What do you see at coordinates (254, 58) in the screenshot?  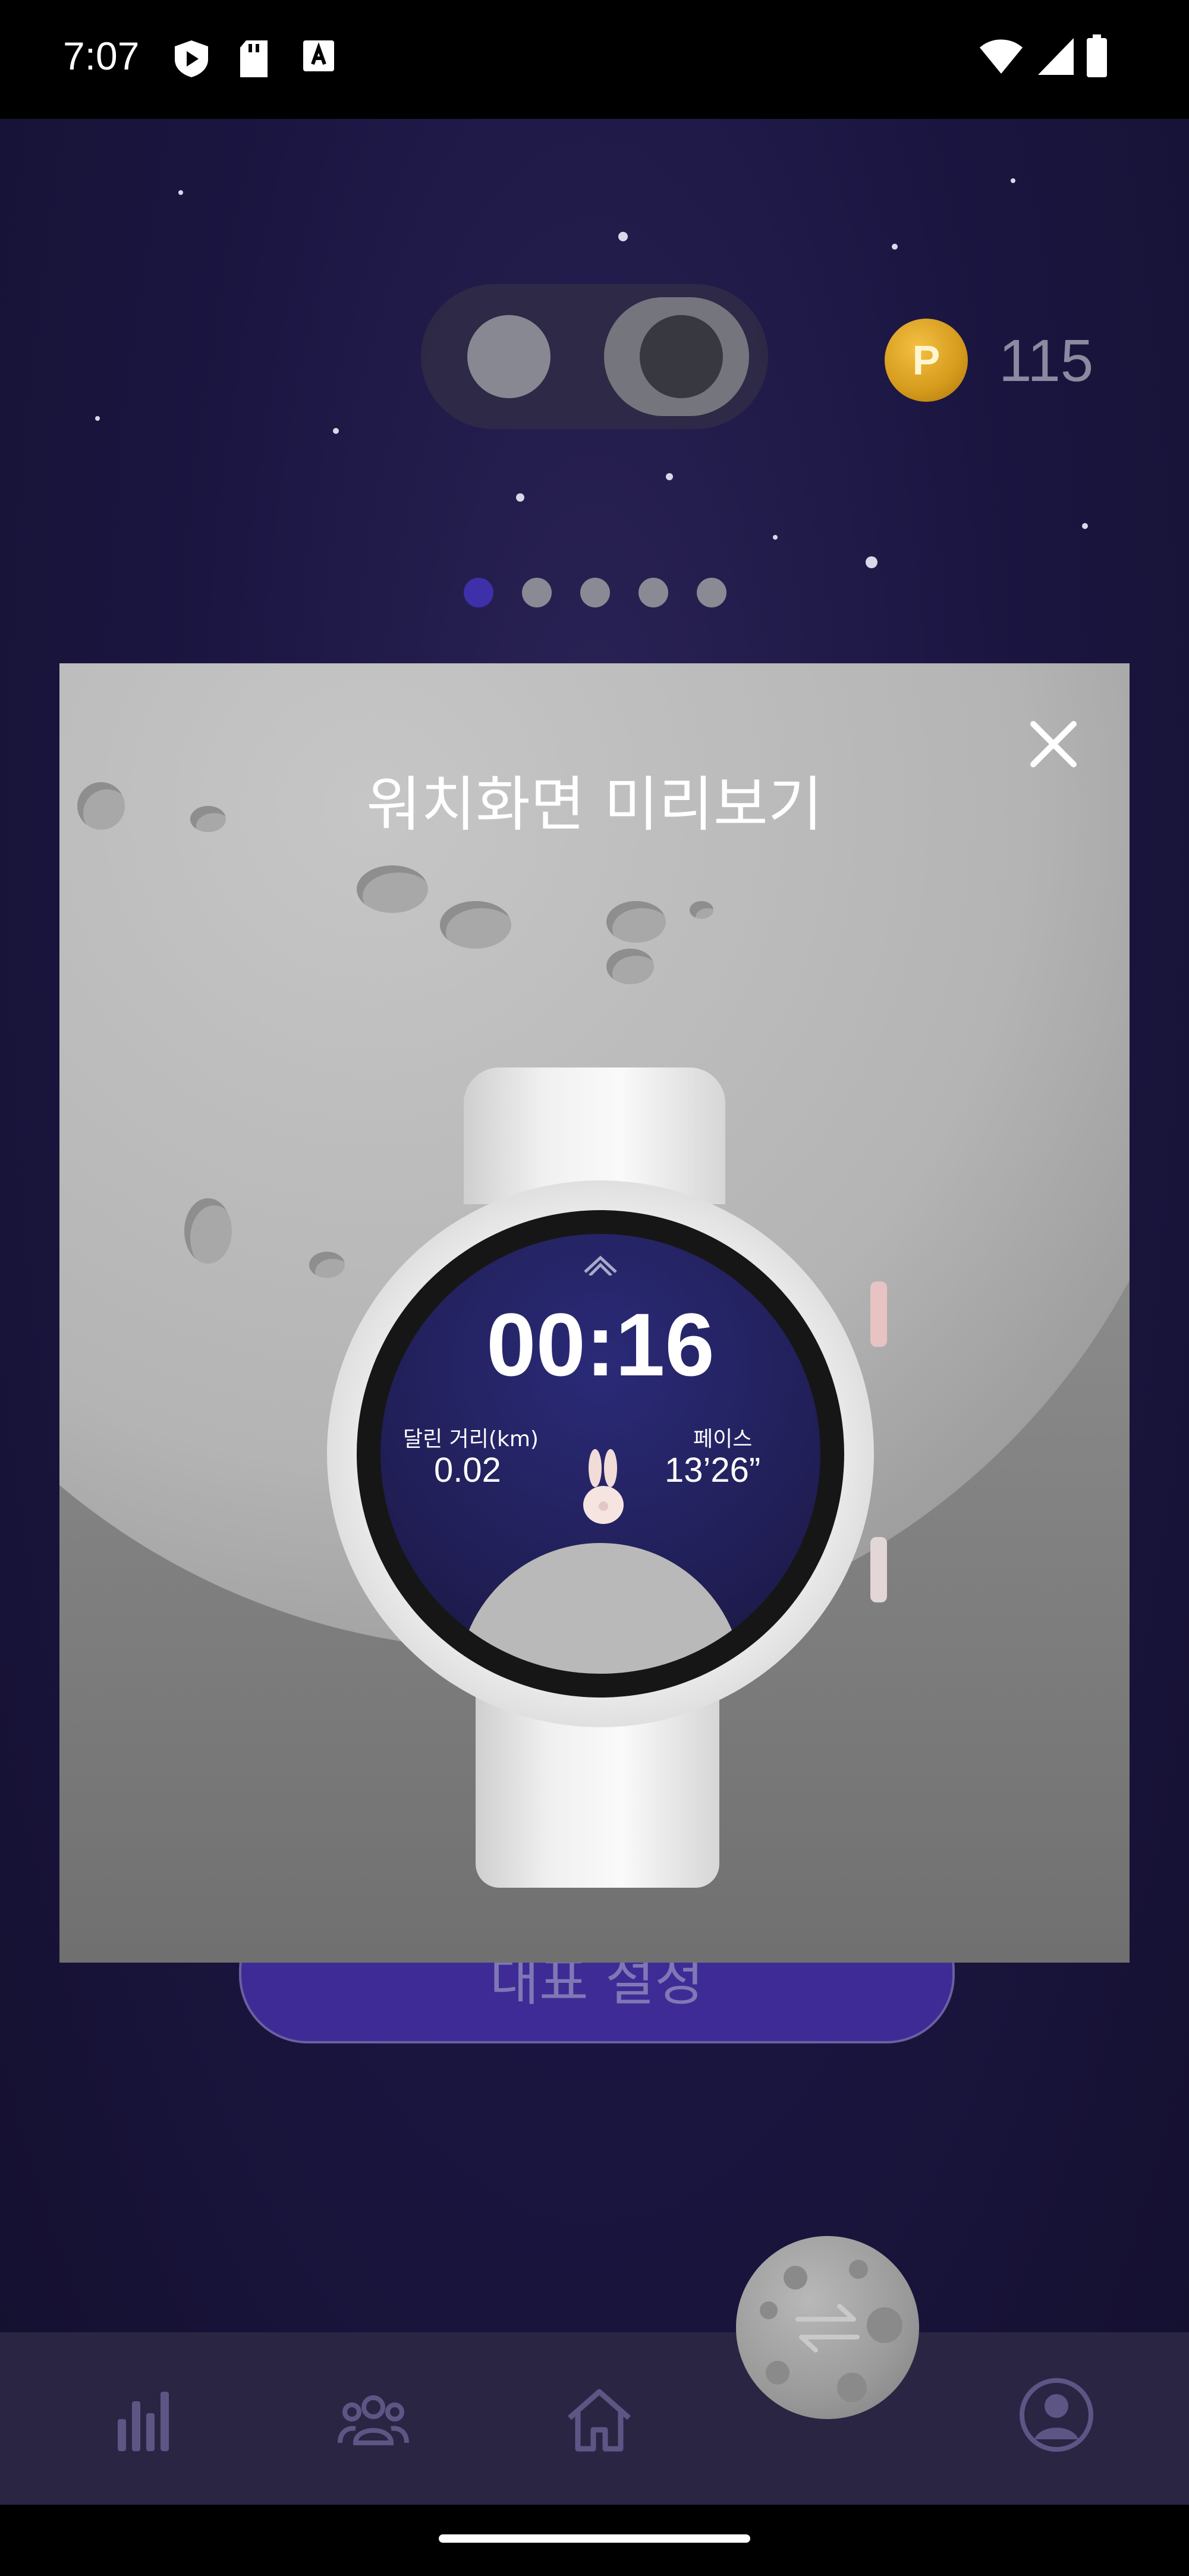 I see `sd-card-icon` at bounding box center [254, 58].